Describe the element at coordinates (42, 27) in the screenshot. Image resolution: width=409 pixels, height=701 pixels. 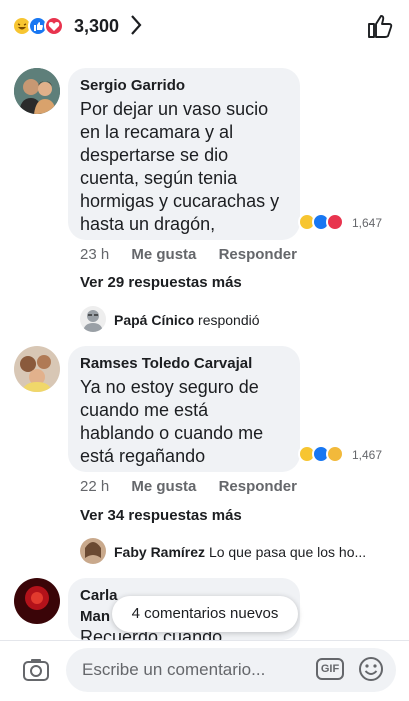
I see `reaction-icons` at that location.